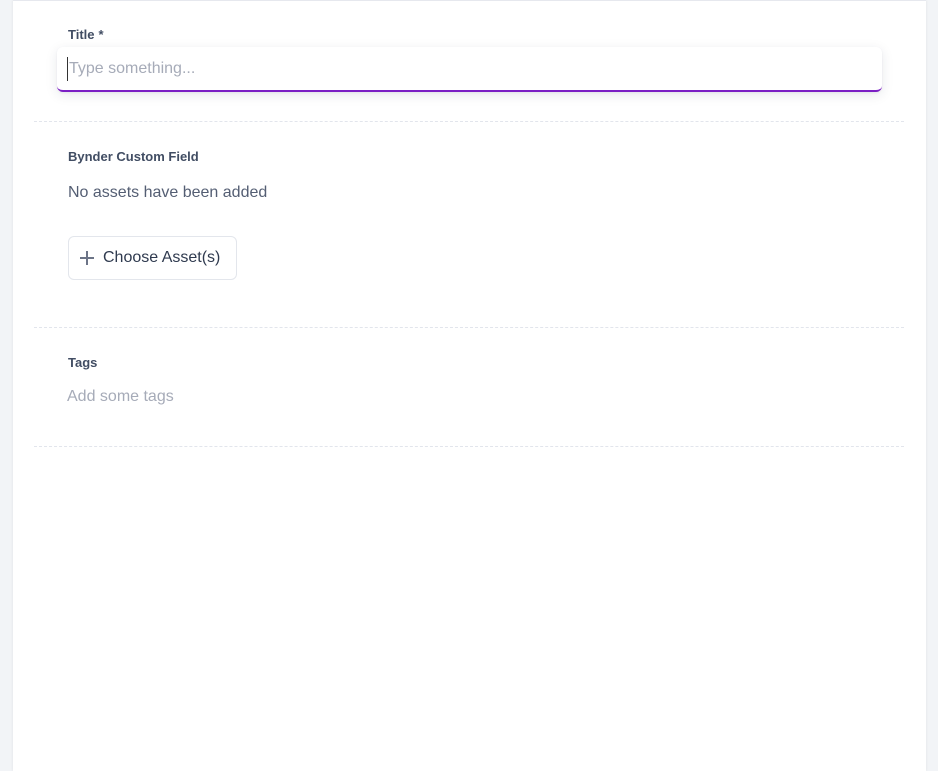  What do you see at coordinates (81, 34) in the screenshot?
I see `title-label-text: Title` at bounding box center [81, 34].